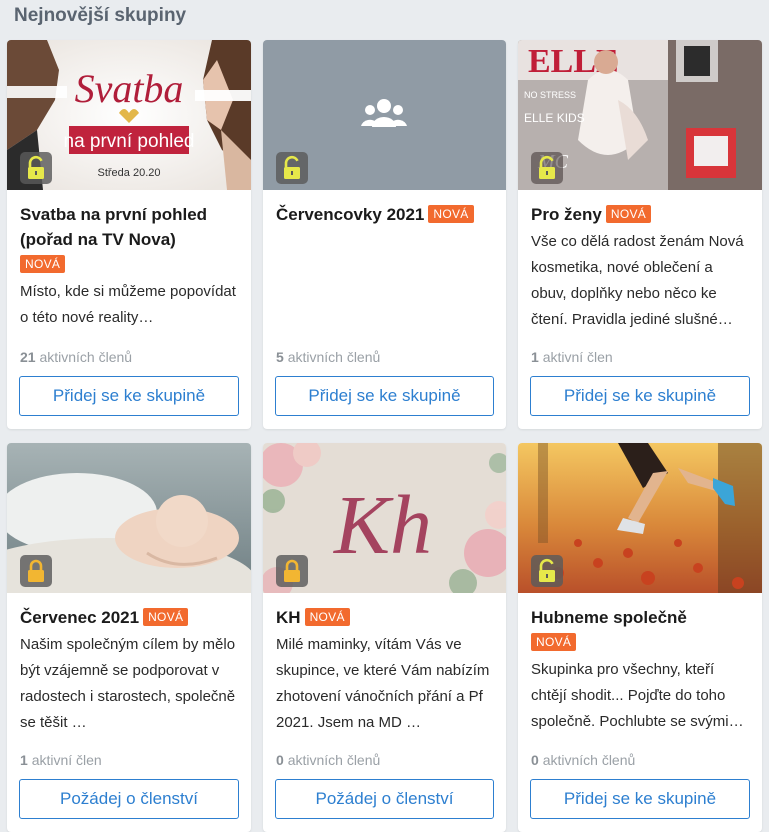 The height and width of the screenshot is (832, 769). What do you see at coordinates (640, 115) in the screenshot?
I see `group-image: ELLE NO STRESS ELLE KIDS MC` at bounding box center [640, 115].